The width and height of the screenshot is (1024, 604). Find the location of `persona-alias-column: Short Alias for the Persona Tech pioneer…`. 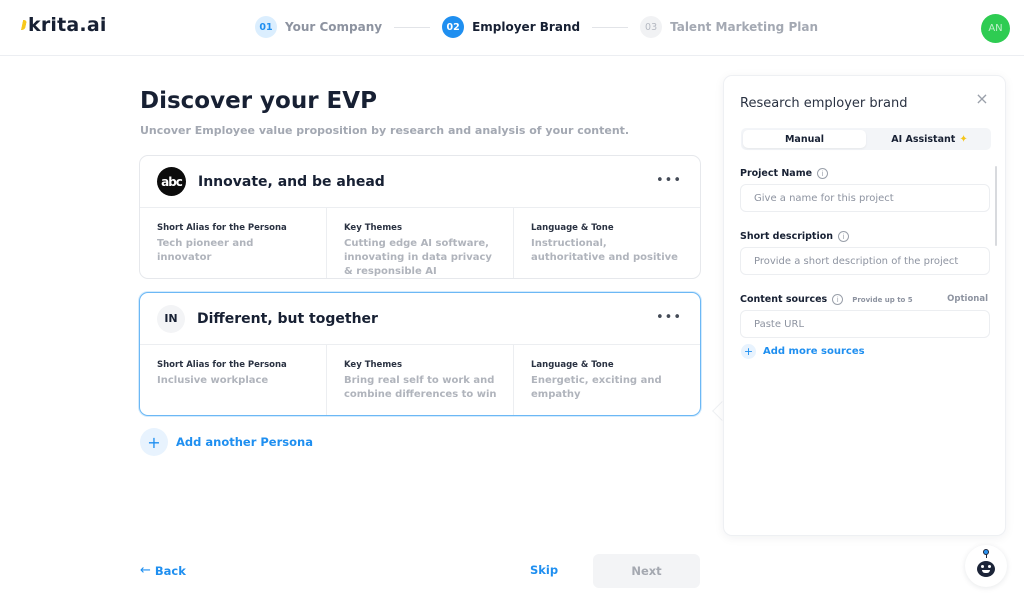

persona-alias-column: Short Alias for the Persona Tech pioneer… is located at coordinates (233, 243).